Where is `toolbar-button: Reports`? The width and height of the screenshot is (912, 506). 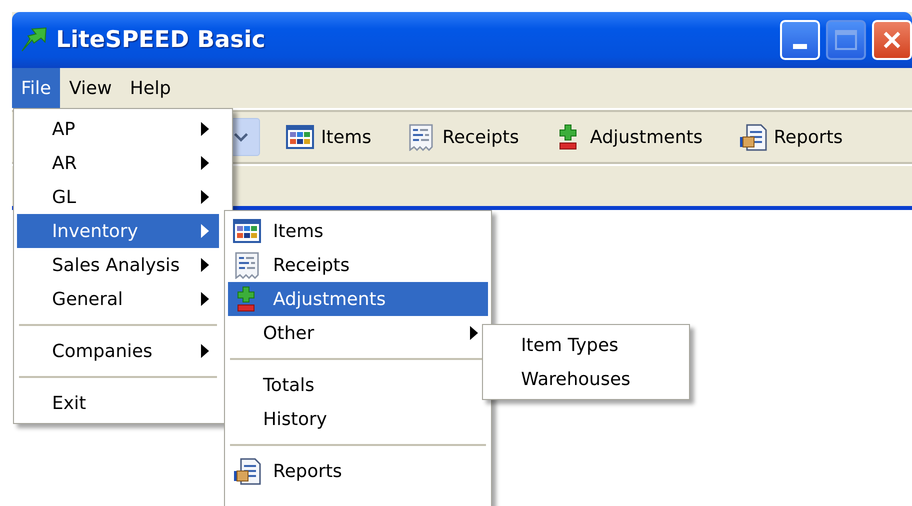 toolbar-button: Reports is located at coordinates (790, 137).